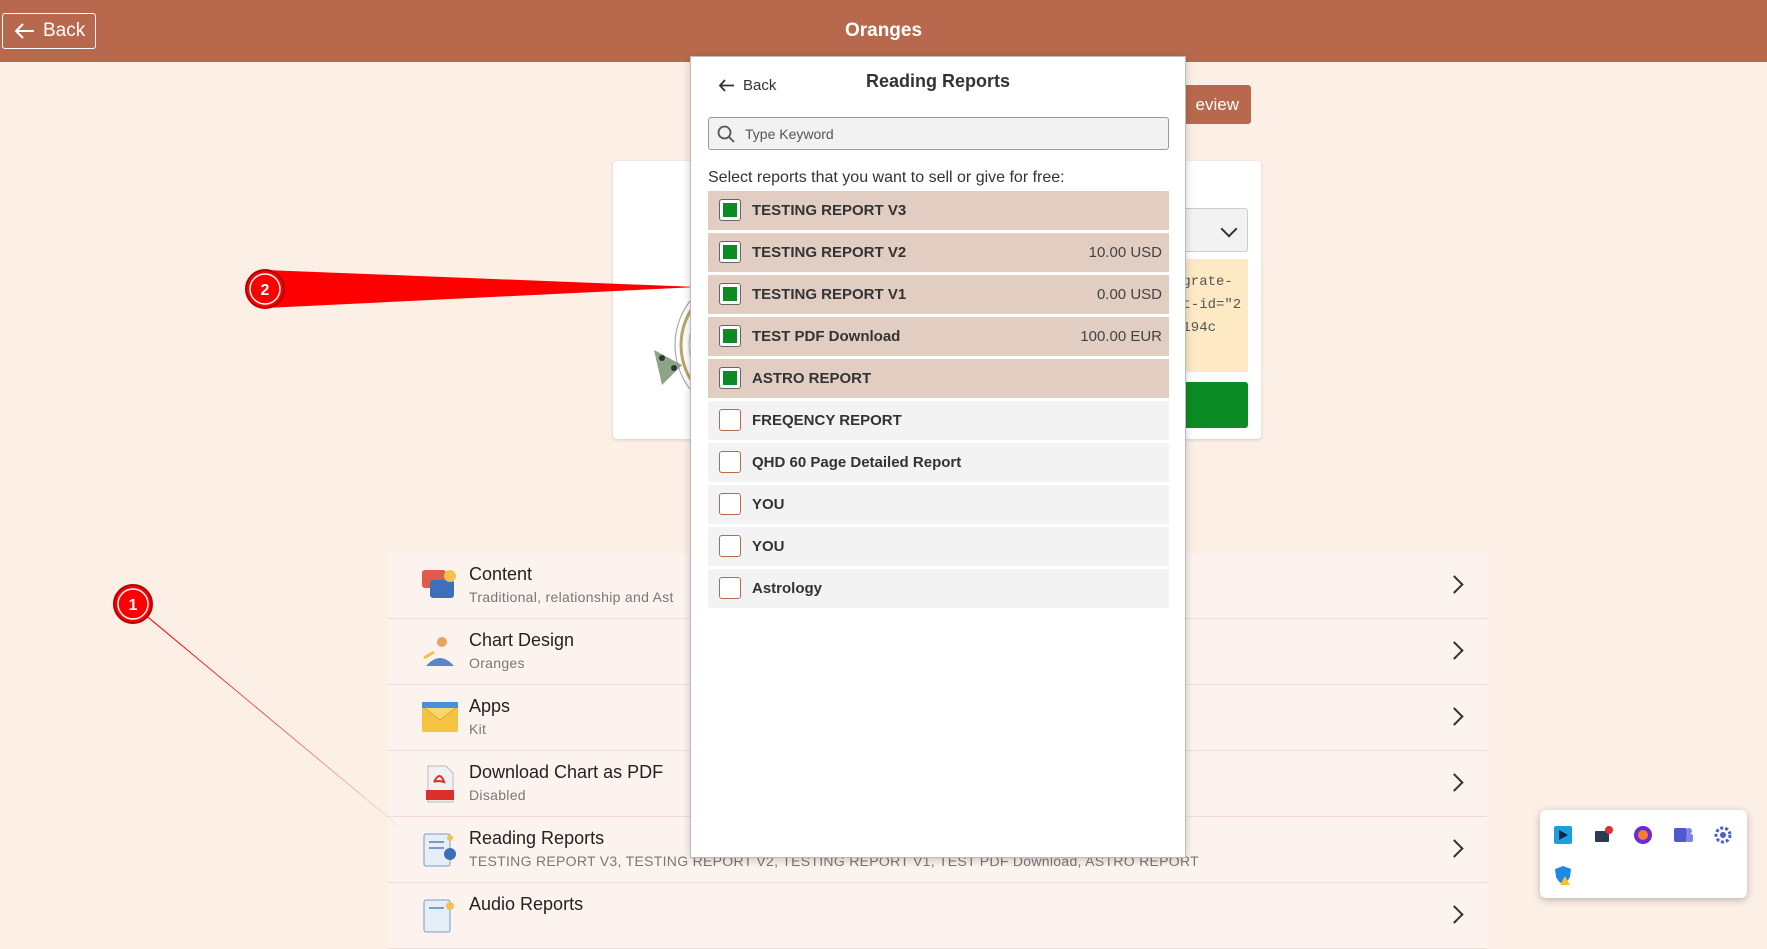  I want to click on search-input, so click(945, 133).